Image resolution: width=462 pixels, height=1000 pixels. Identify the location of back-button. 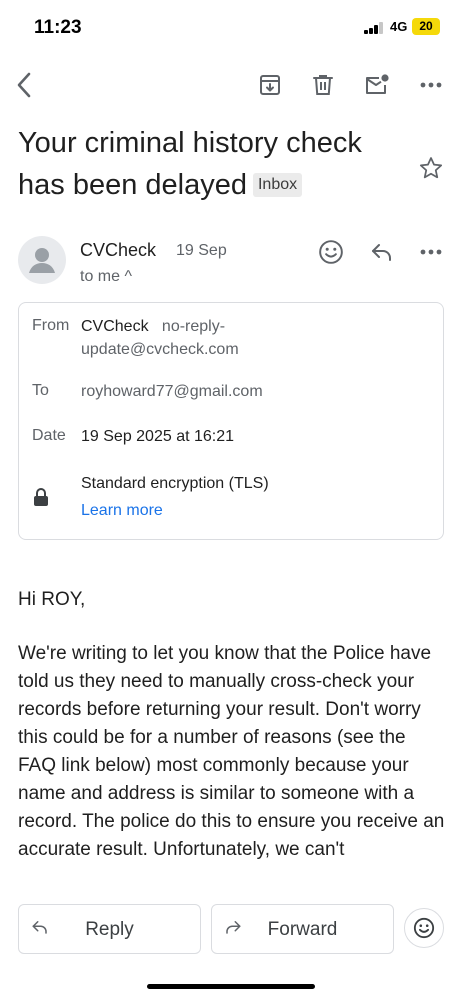
(25, 85).